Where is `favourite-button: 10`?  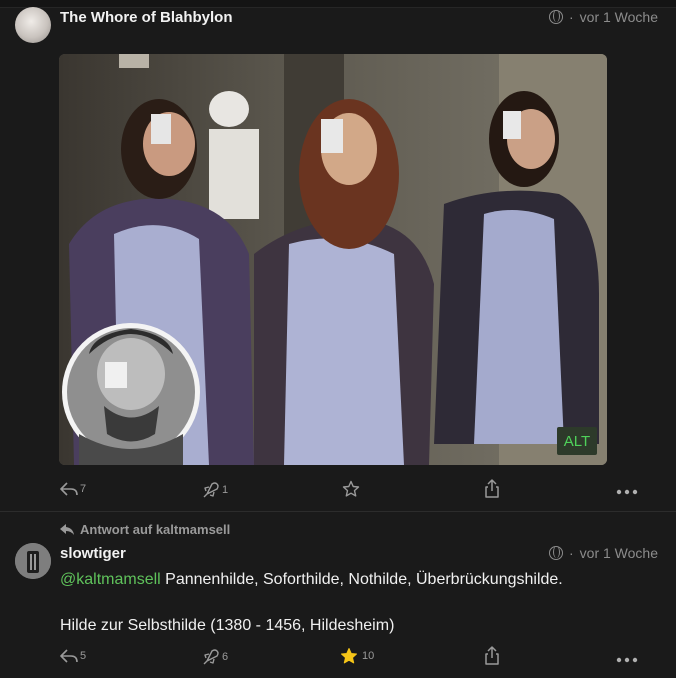 favourite-button: 10 is located at coordinates (357, 656).